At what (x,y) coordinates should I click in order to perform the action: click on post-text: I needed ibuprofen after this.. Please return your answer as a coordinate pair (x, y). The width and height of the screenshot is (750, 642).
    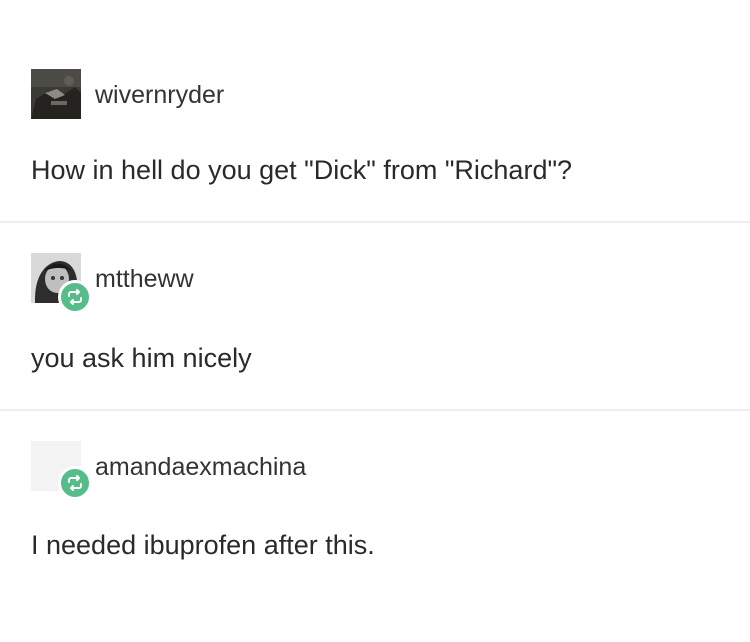
    Looking at the image, I should click on (203, 545).